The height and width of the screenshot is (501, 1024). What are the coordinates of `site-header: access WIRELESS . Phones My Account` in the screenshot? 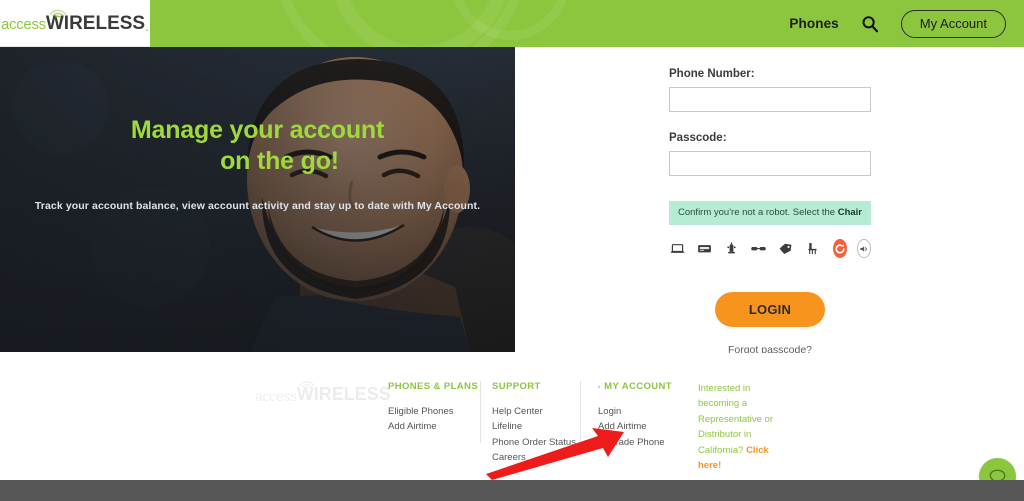 It's located at (512, 23).